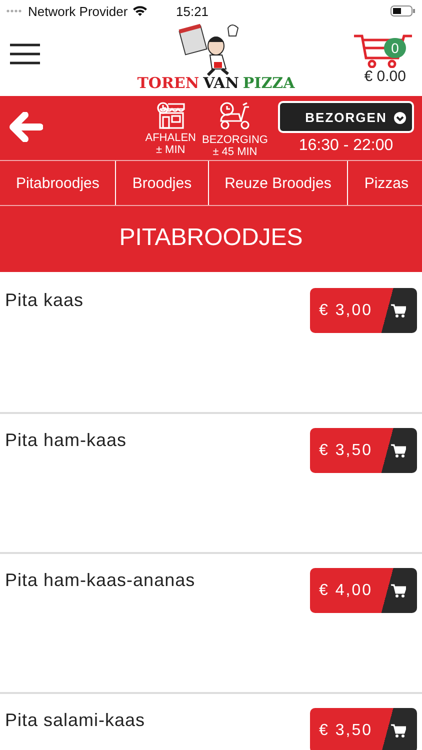 The width and height of the screenshot is (422, 750). What do you see at coordinates (168, 83) in the screenshot?
I see `logo-text: TOREN` at bounding box center [168, 83].